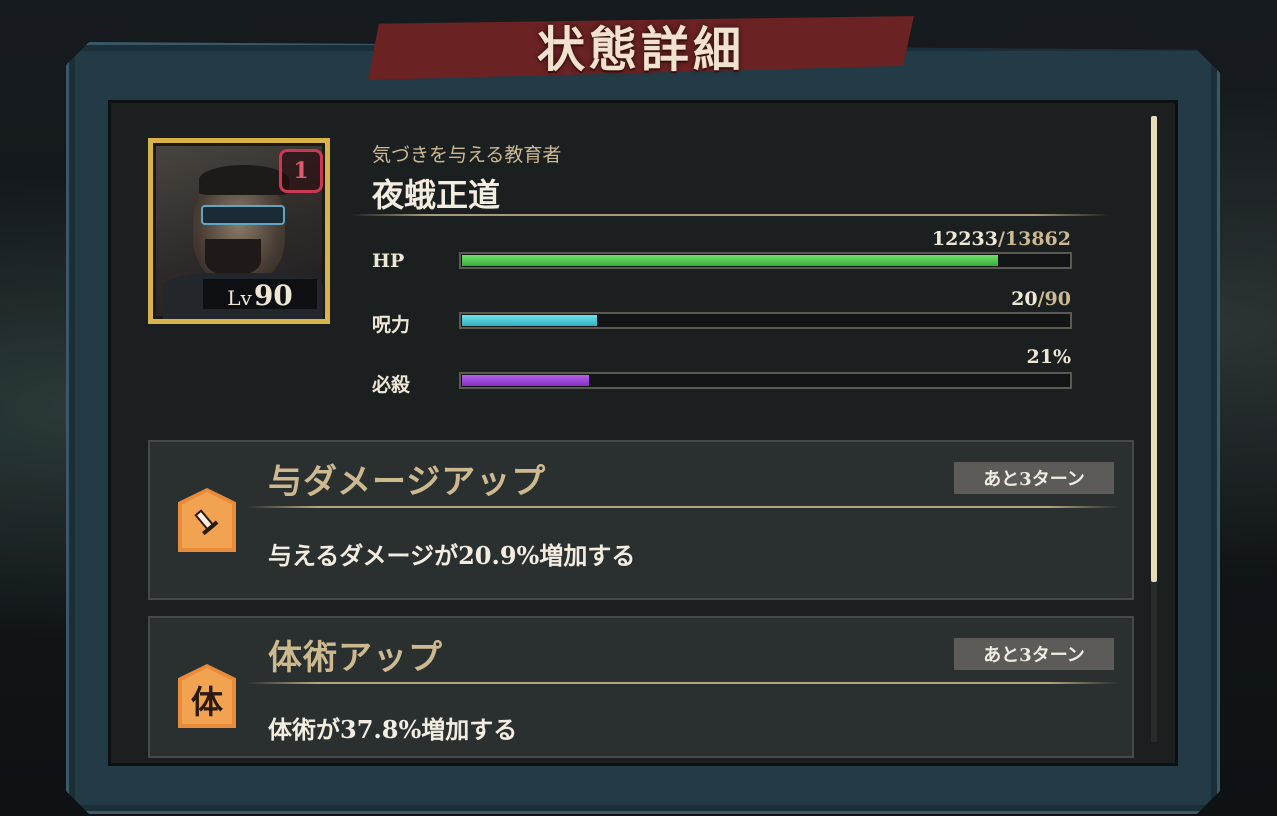  What do you see at coordinates (206, 702) in the screenshot?
I see `taijutsu-icon-glyph: 体` at bounding box center [206, 702].